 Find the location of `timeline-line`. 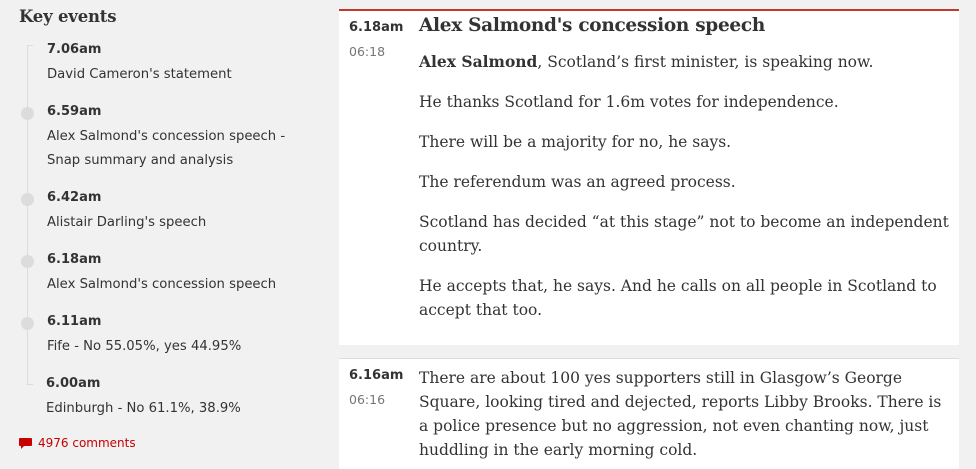

timeline-line is located at coordinates (27, 215).